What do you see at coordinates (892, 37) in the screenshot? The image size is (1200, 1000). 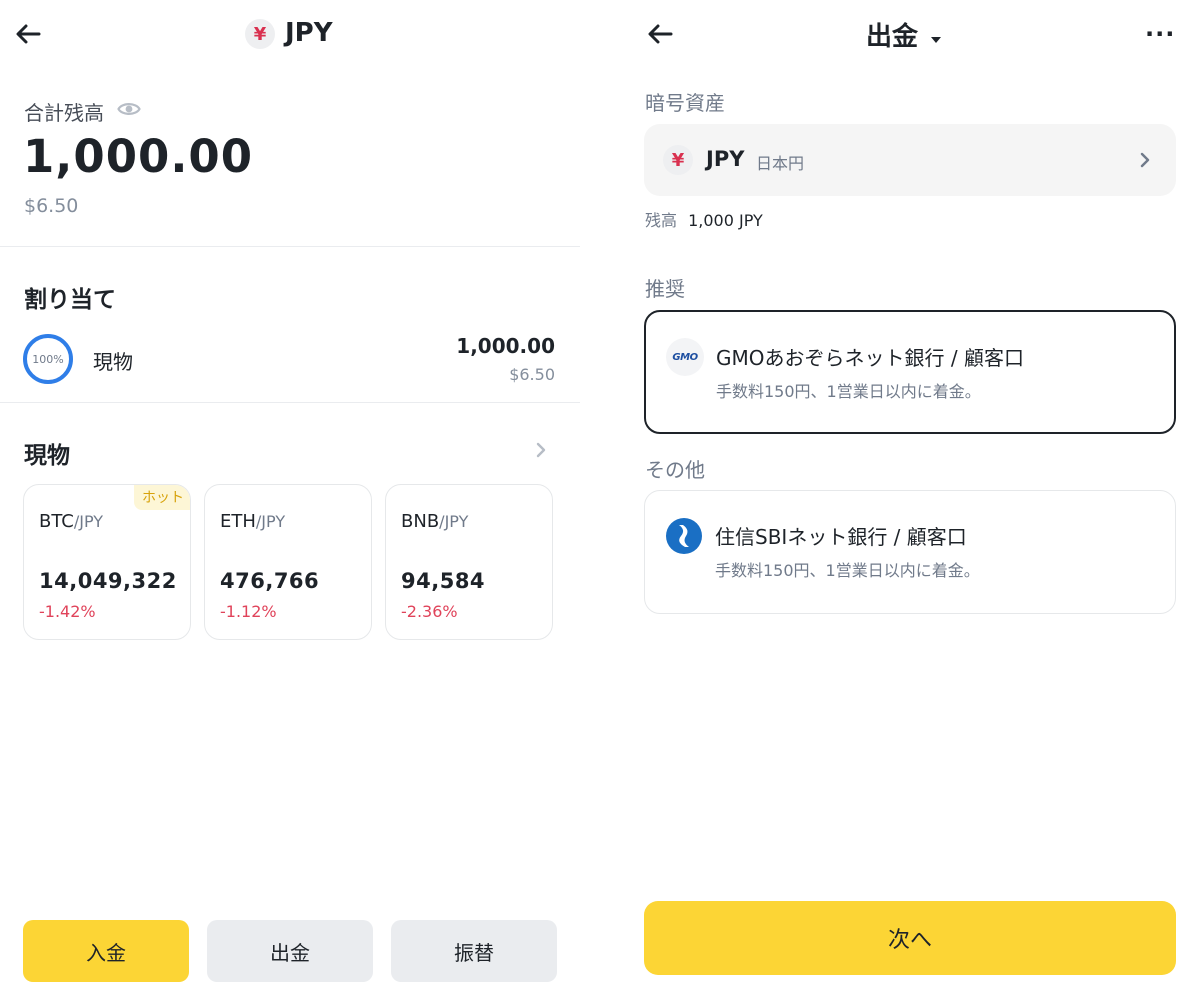 I see `page-title: 出金` at bounding box center [892, 37].